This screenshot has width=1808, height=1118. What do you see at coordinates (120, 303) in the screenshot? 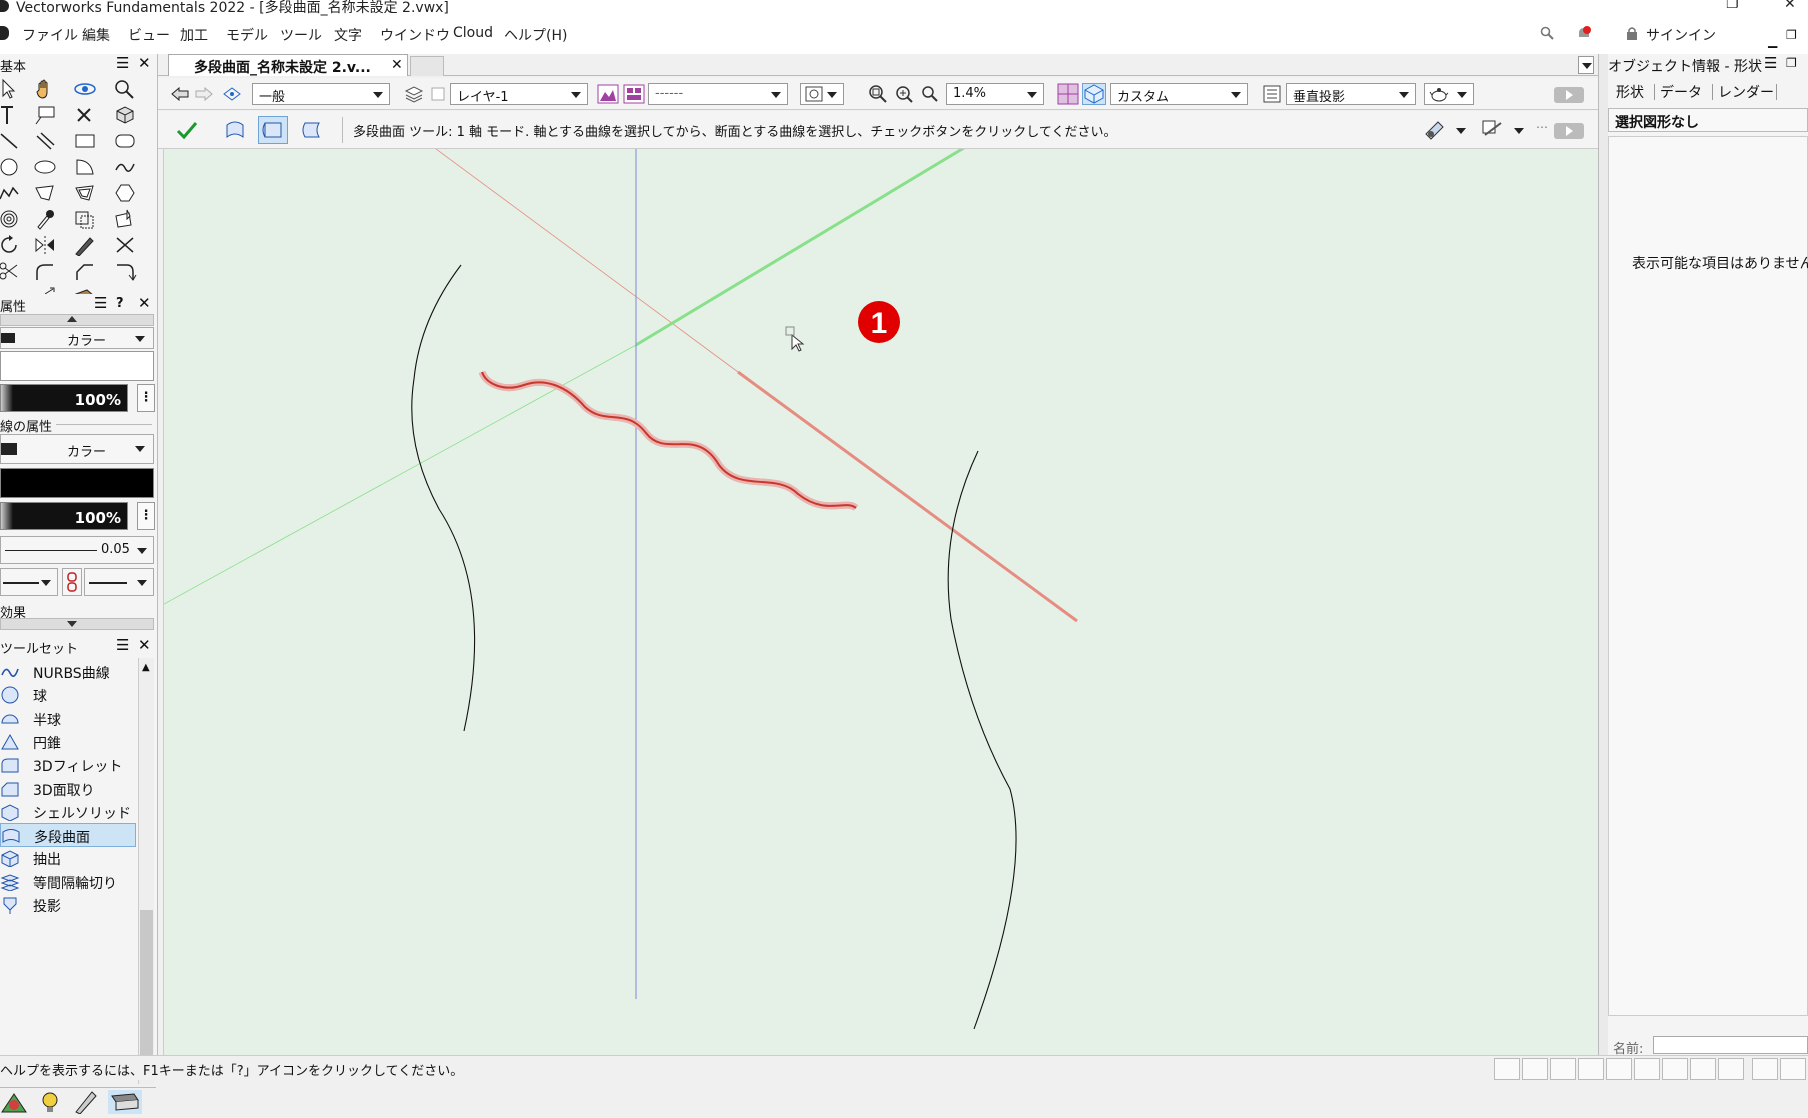
I see `help-icon: ?` at bounding box center [120, 303].